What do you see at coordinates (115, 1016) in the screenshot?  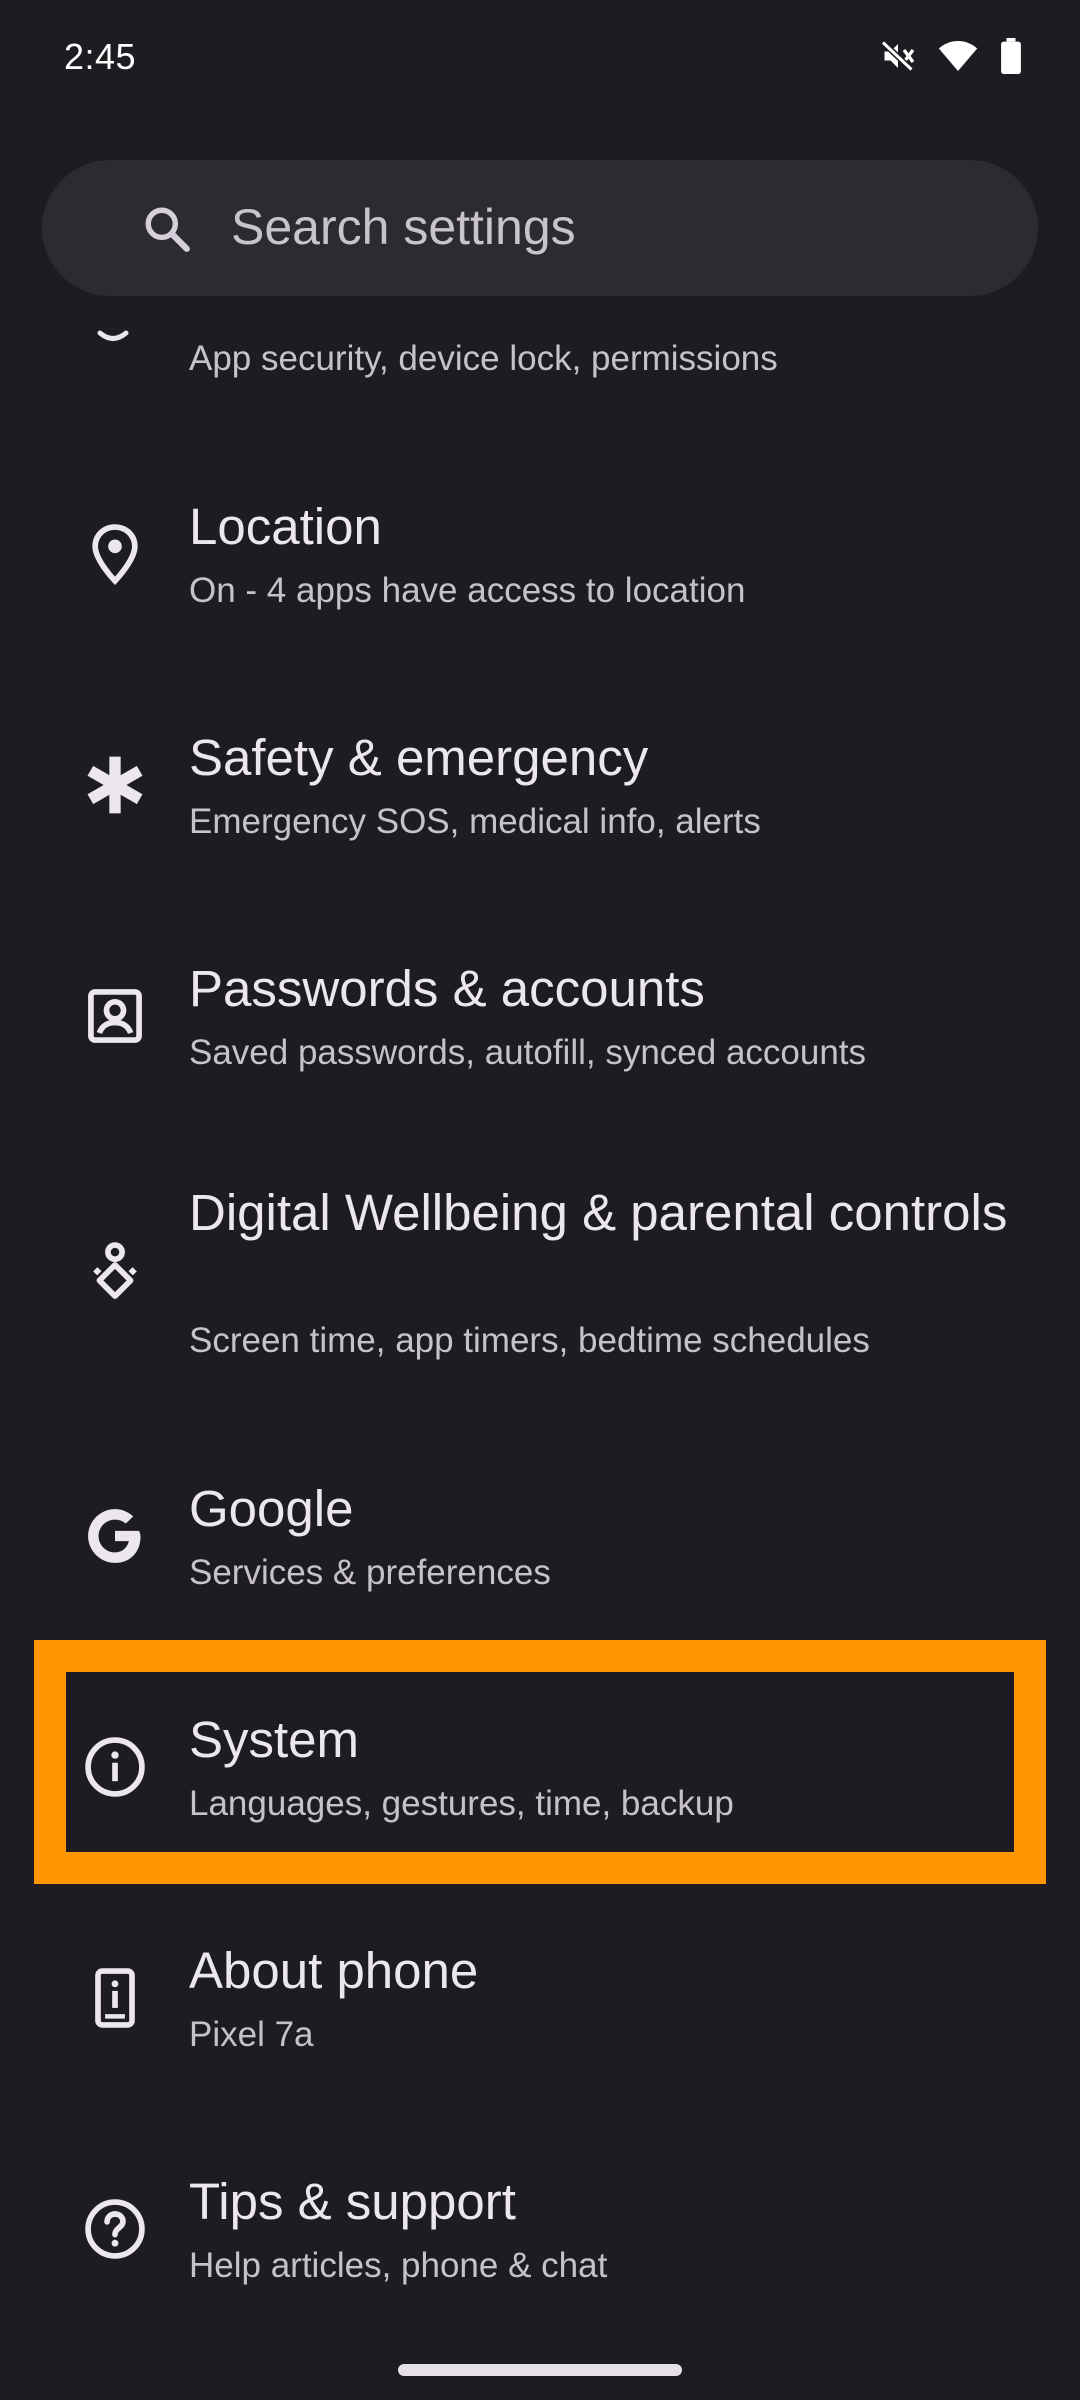 I see `account-box-icon` at bounding box center [115, 1016].